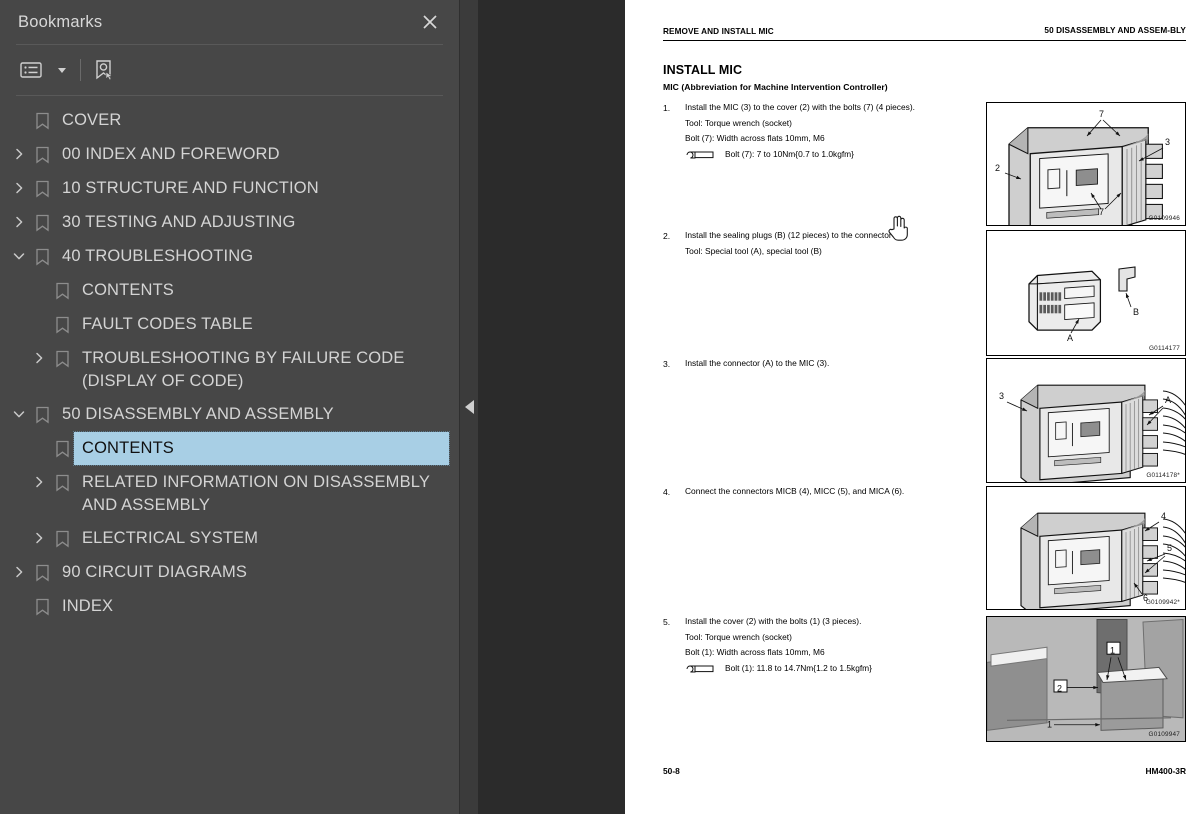  Describe the element at coordinates (1162, 603) in the screenshot. I see `figure-id-label: G0109942*` at that location.